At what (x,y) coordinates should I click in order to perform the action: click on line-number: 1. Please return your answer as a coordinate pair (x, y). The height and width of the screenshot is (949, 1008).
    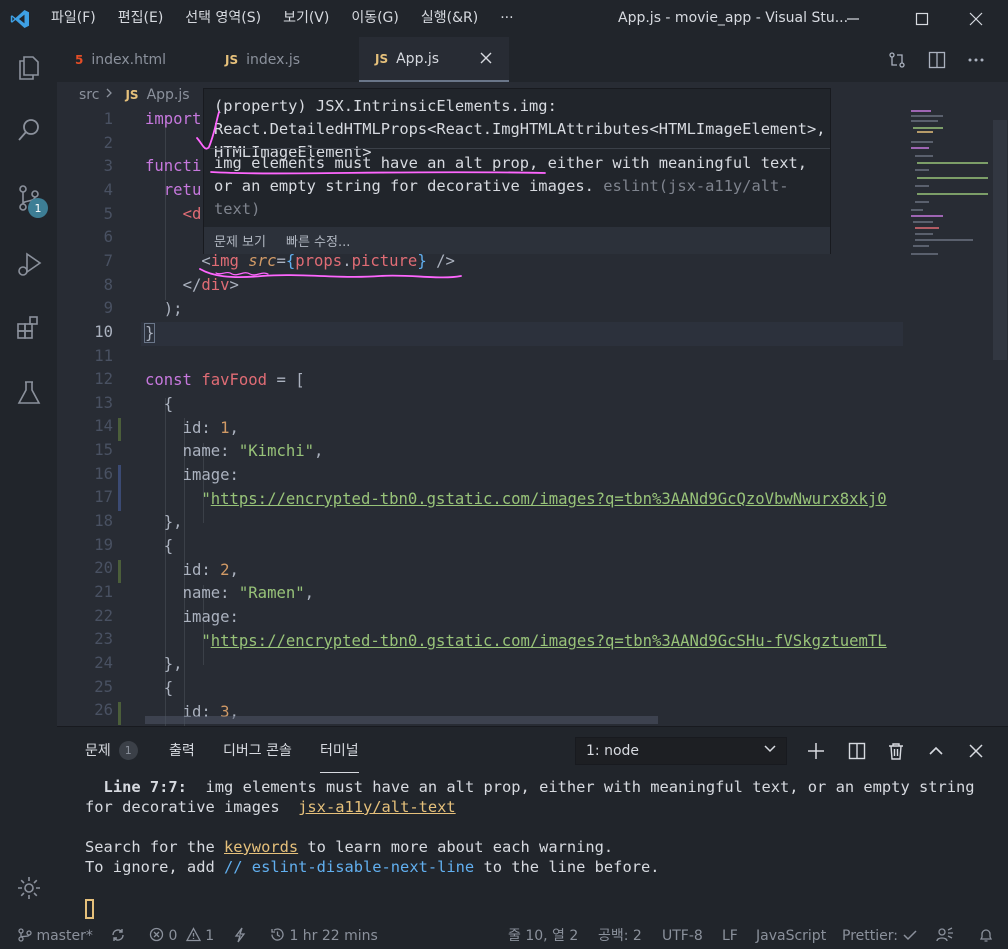
    Looking at the image, I should click on (108, 119).